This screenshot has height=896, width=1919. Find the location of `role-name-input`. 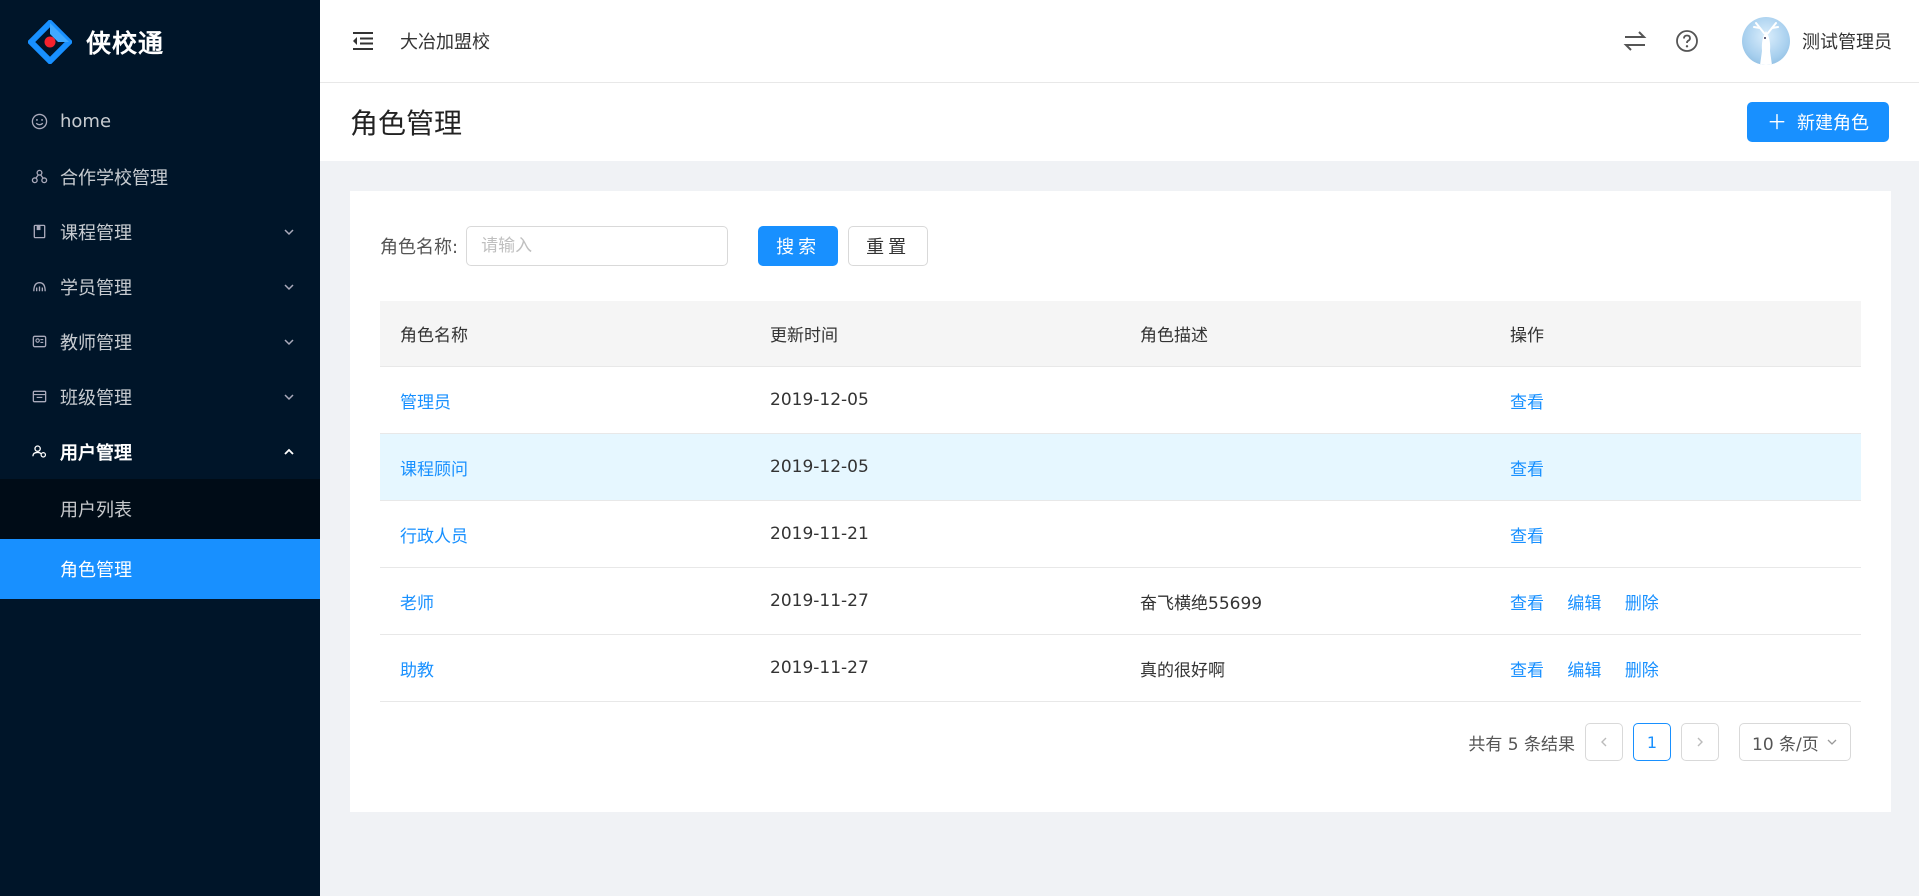

role-name-input is located at coordinates (597, 246).